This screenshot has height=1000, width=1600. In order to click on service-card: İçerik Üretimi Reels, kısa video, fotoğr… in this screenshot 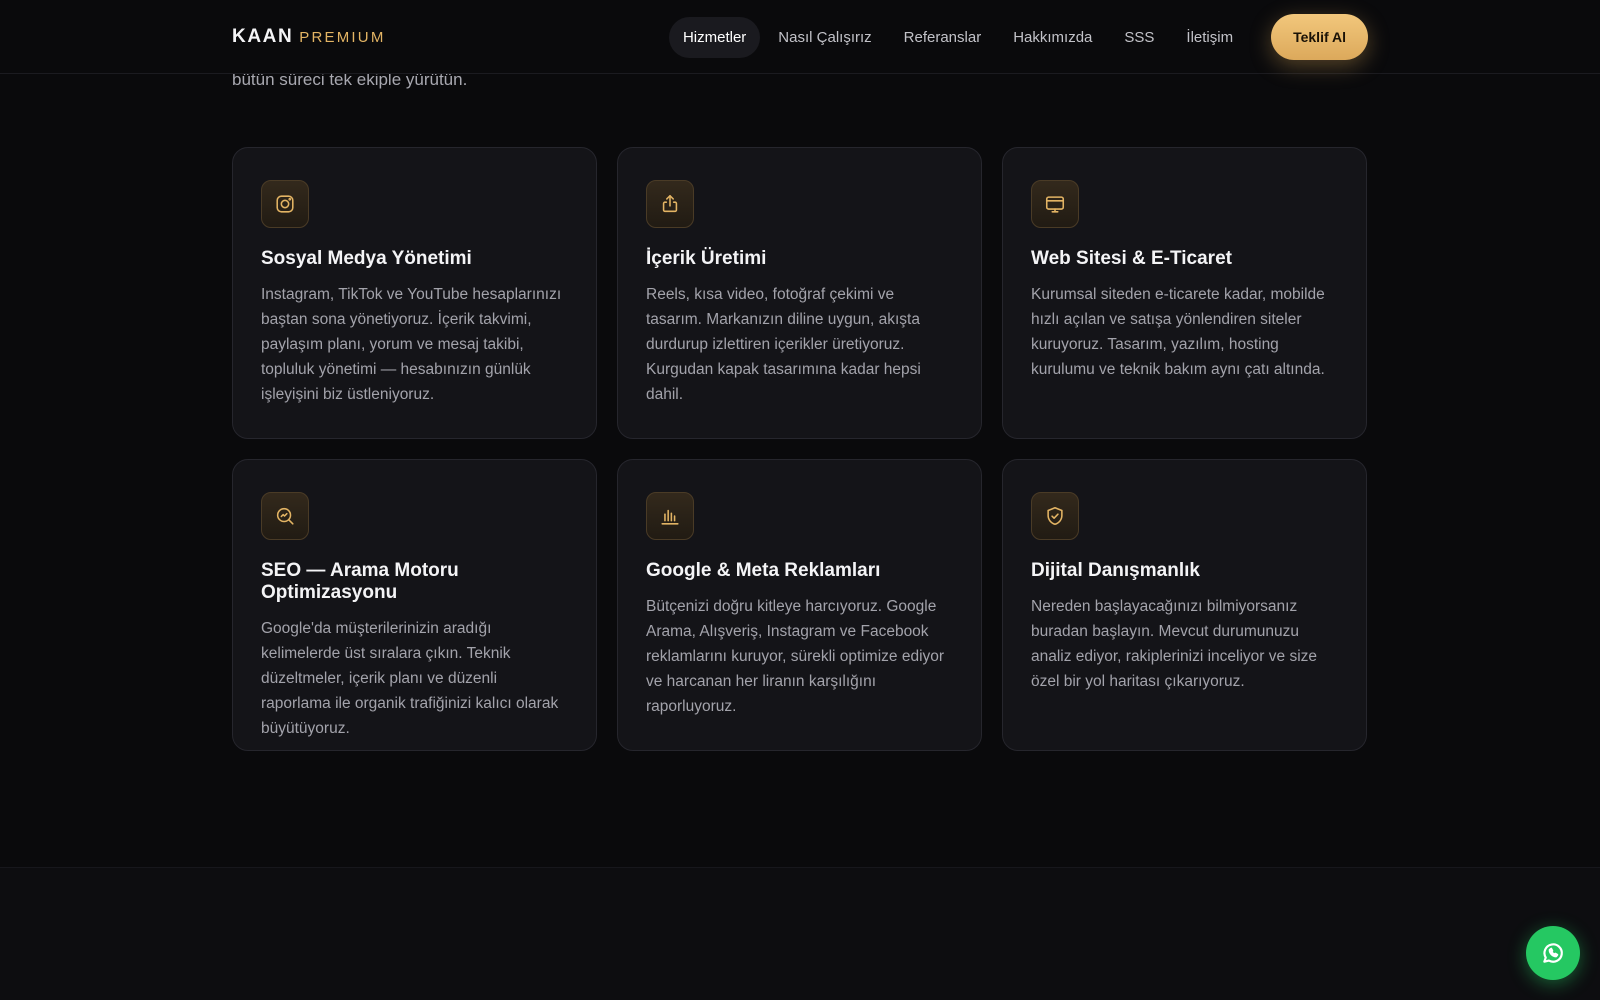, I will do `click(799, 293)`.